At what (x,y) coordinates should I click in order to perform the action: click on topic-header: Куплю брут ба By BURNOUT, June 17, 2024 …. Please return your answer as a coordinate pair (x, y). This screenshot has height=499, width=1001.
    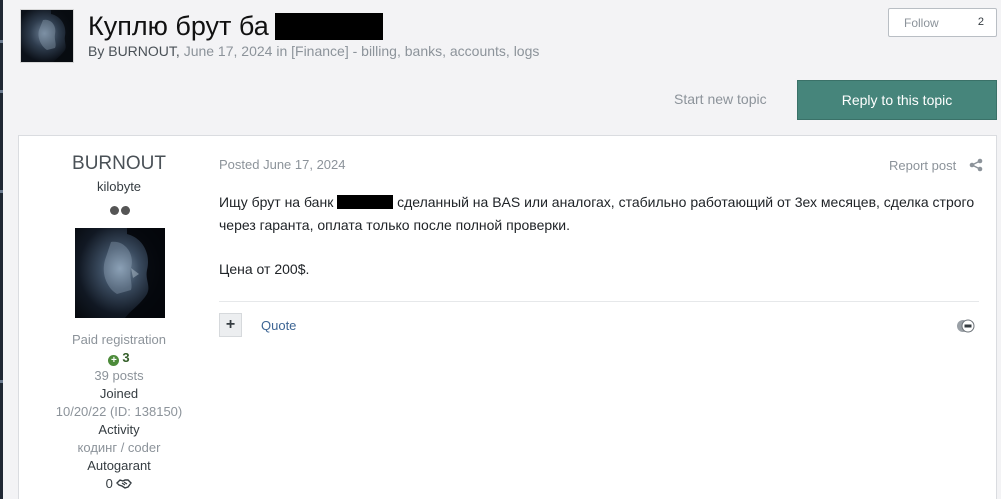
    Looking at the image, I should click on (508, 38).